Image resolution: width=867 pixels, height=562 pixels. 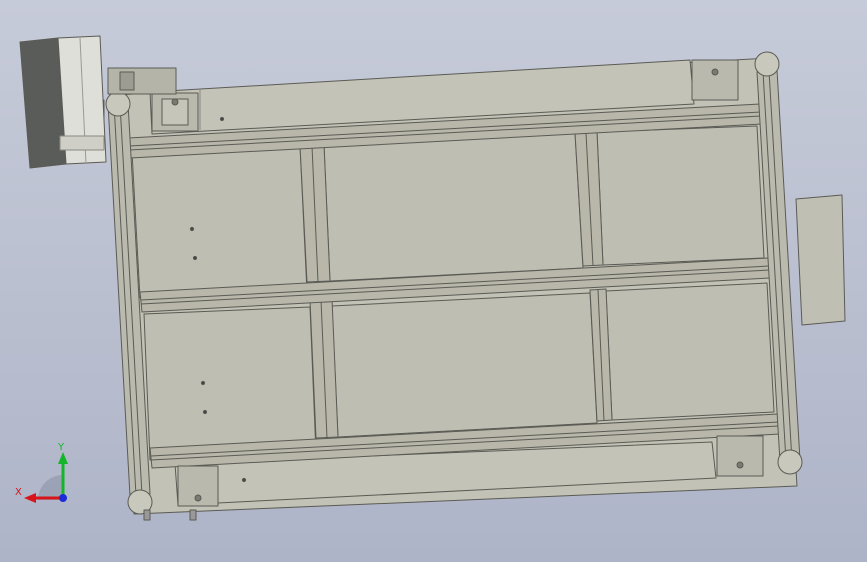 What do you see at coordinates (740, 456) in the screenshot?
I see `bracket-bottom-right` at bounding box center [740, 456].